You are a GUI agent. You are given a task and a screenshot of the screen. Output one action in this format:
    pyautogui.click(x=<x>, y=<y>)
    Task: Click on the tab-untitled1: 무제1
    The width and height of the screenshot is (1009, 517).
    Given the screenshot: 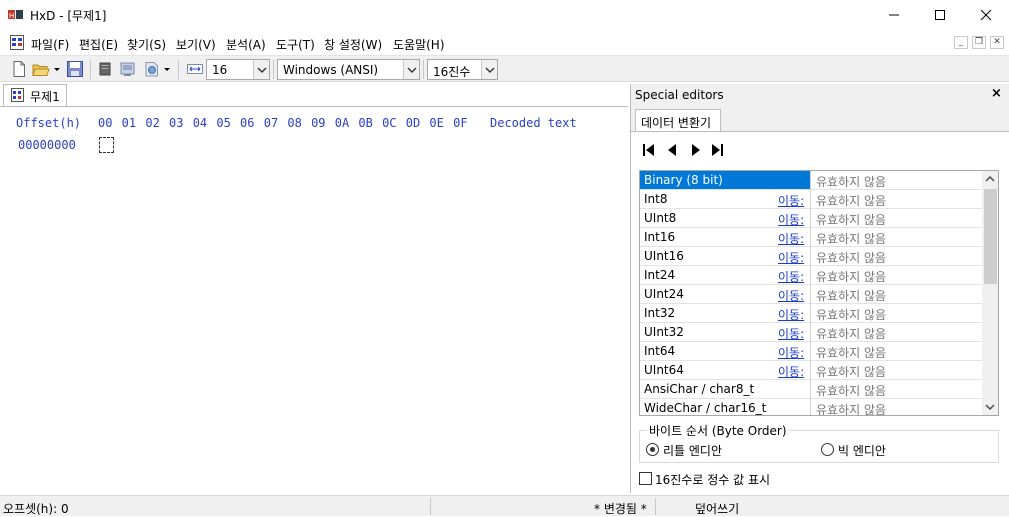 What is the action you would take?
    pyautogui.click(x=35, y=95)
    